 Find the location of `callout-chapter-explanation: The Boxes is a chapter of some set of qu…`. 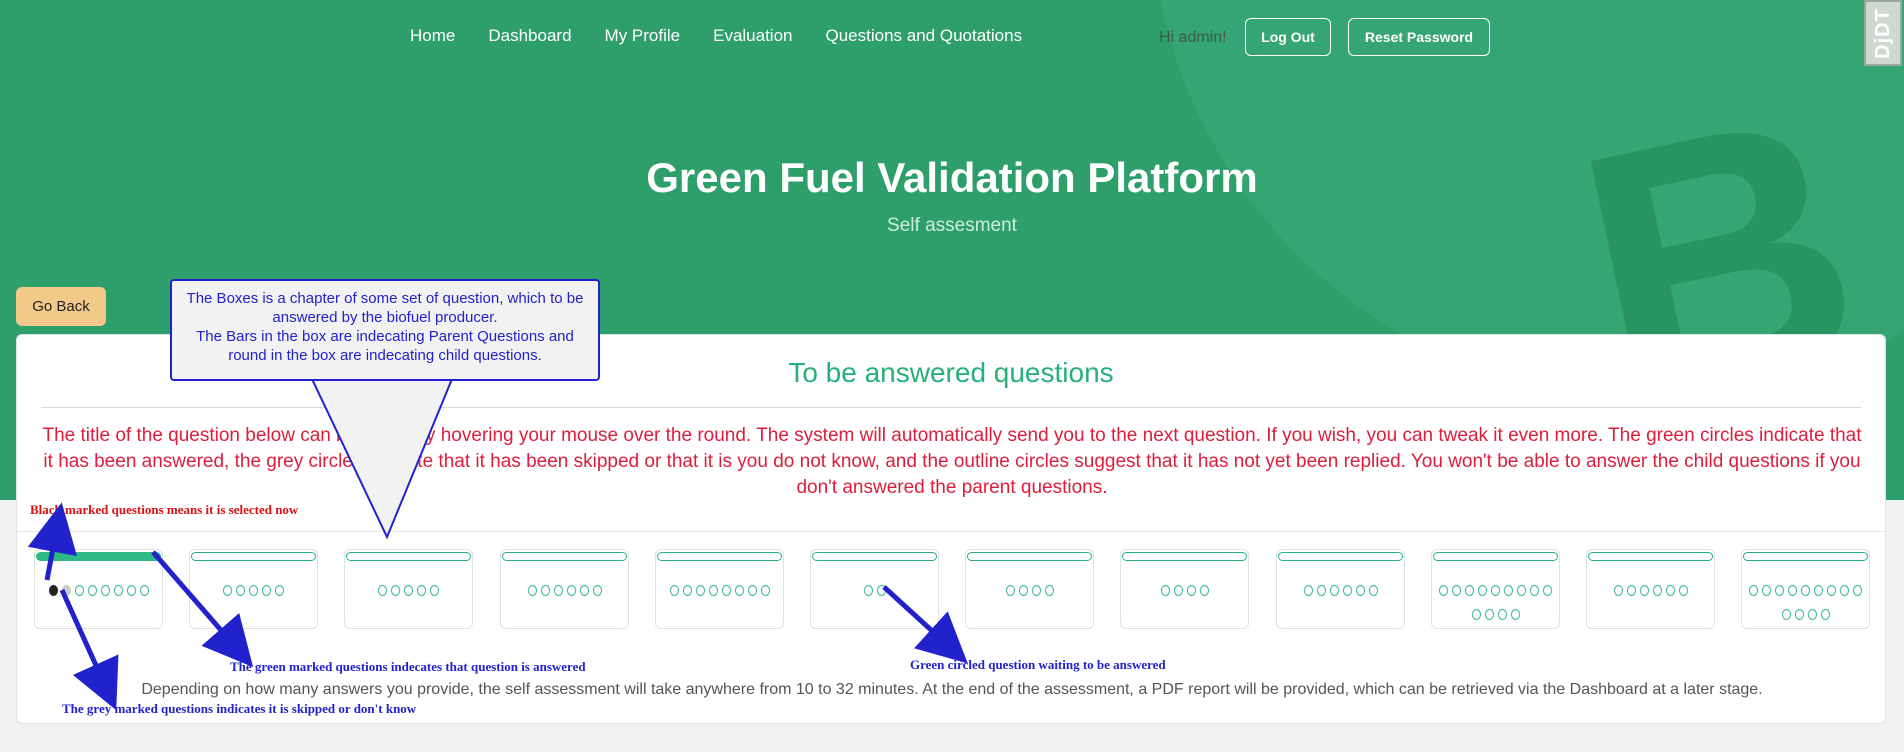

callout-chapter-explanation: The Boxes is a chapter of some set of qu… is located at coordinates (385, 330).